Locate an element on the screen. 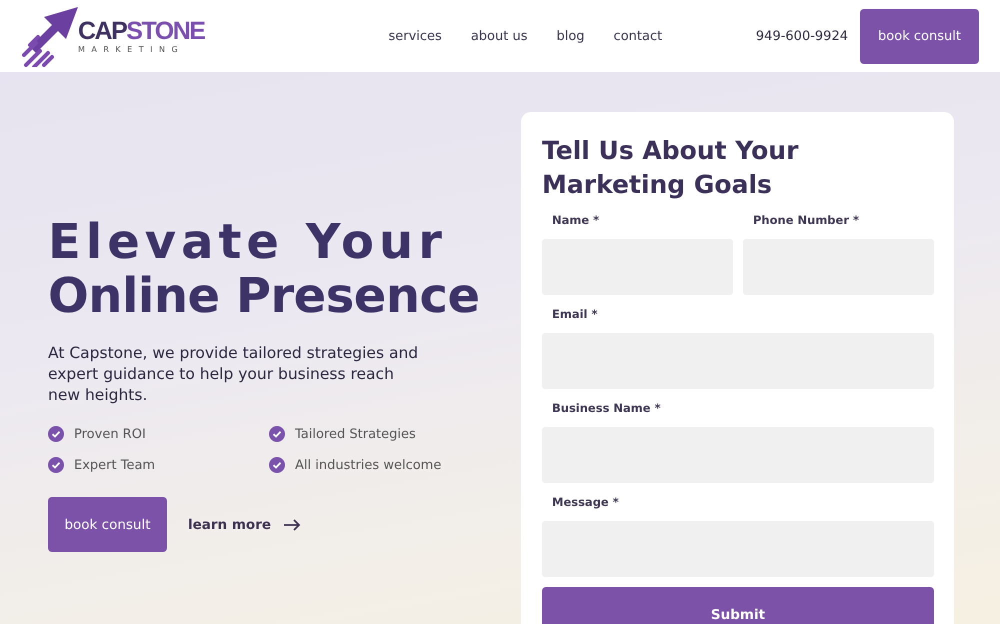  hero-title: Elevate Your is located at coordinates (248, 242).